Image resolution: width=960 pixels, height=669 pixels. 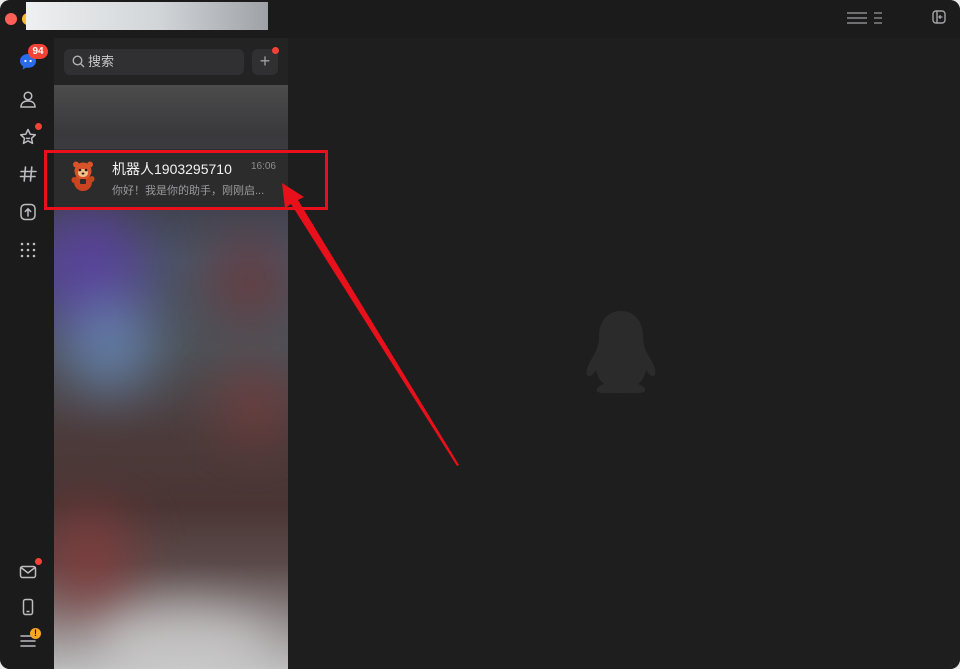 I want to click on add-notification-dot, so click(x=275, y=50).